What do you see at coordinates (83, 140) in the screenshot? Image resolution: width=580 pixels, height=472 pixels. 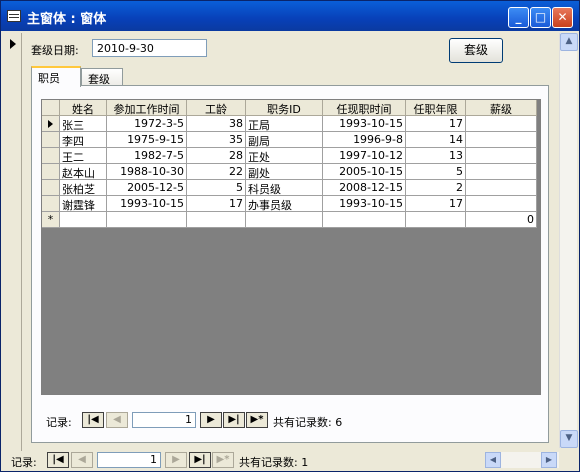 I see `cell-name: 李四` at bounding box center [83, 140].